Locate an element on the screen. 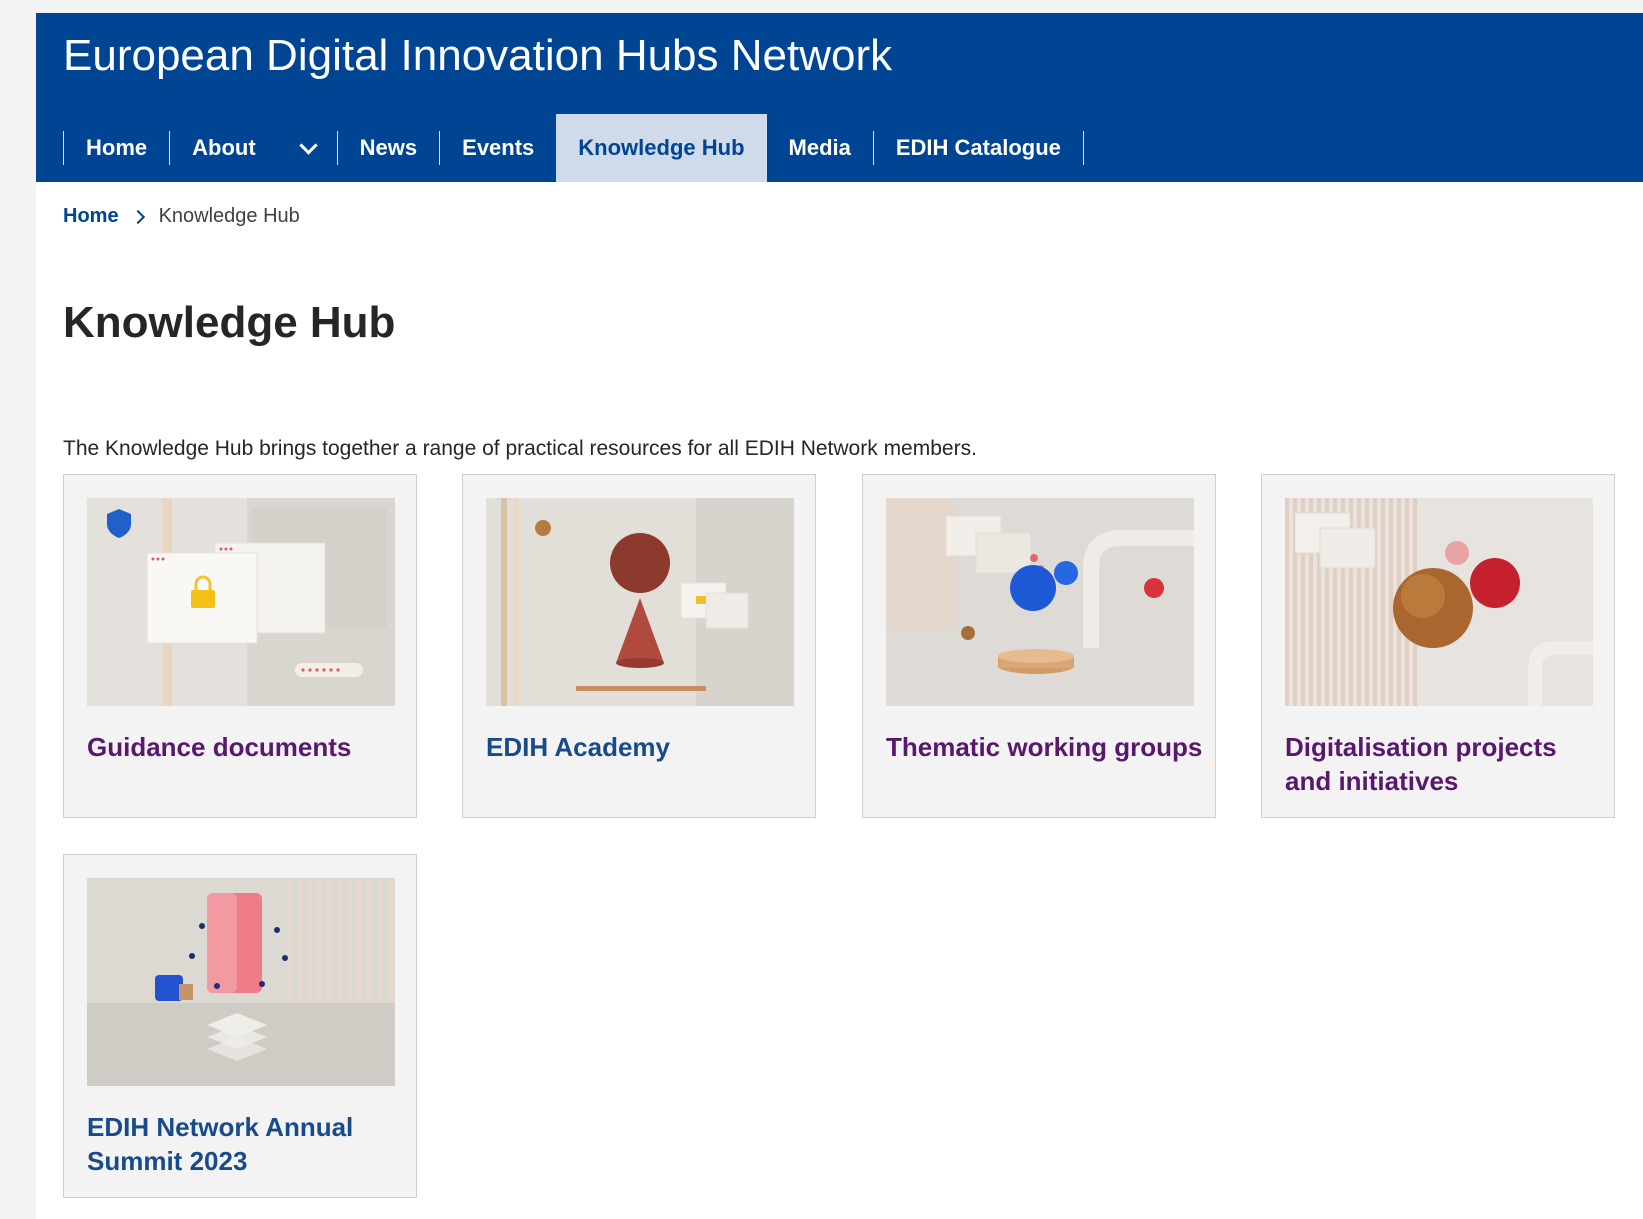 This screenshot has width=1643, height=1219. security-lock-illustration is located at coordinates (241, 602).